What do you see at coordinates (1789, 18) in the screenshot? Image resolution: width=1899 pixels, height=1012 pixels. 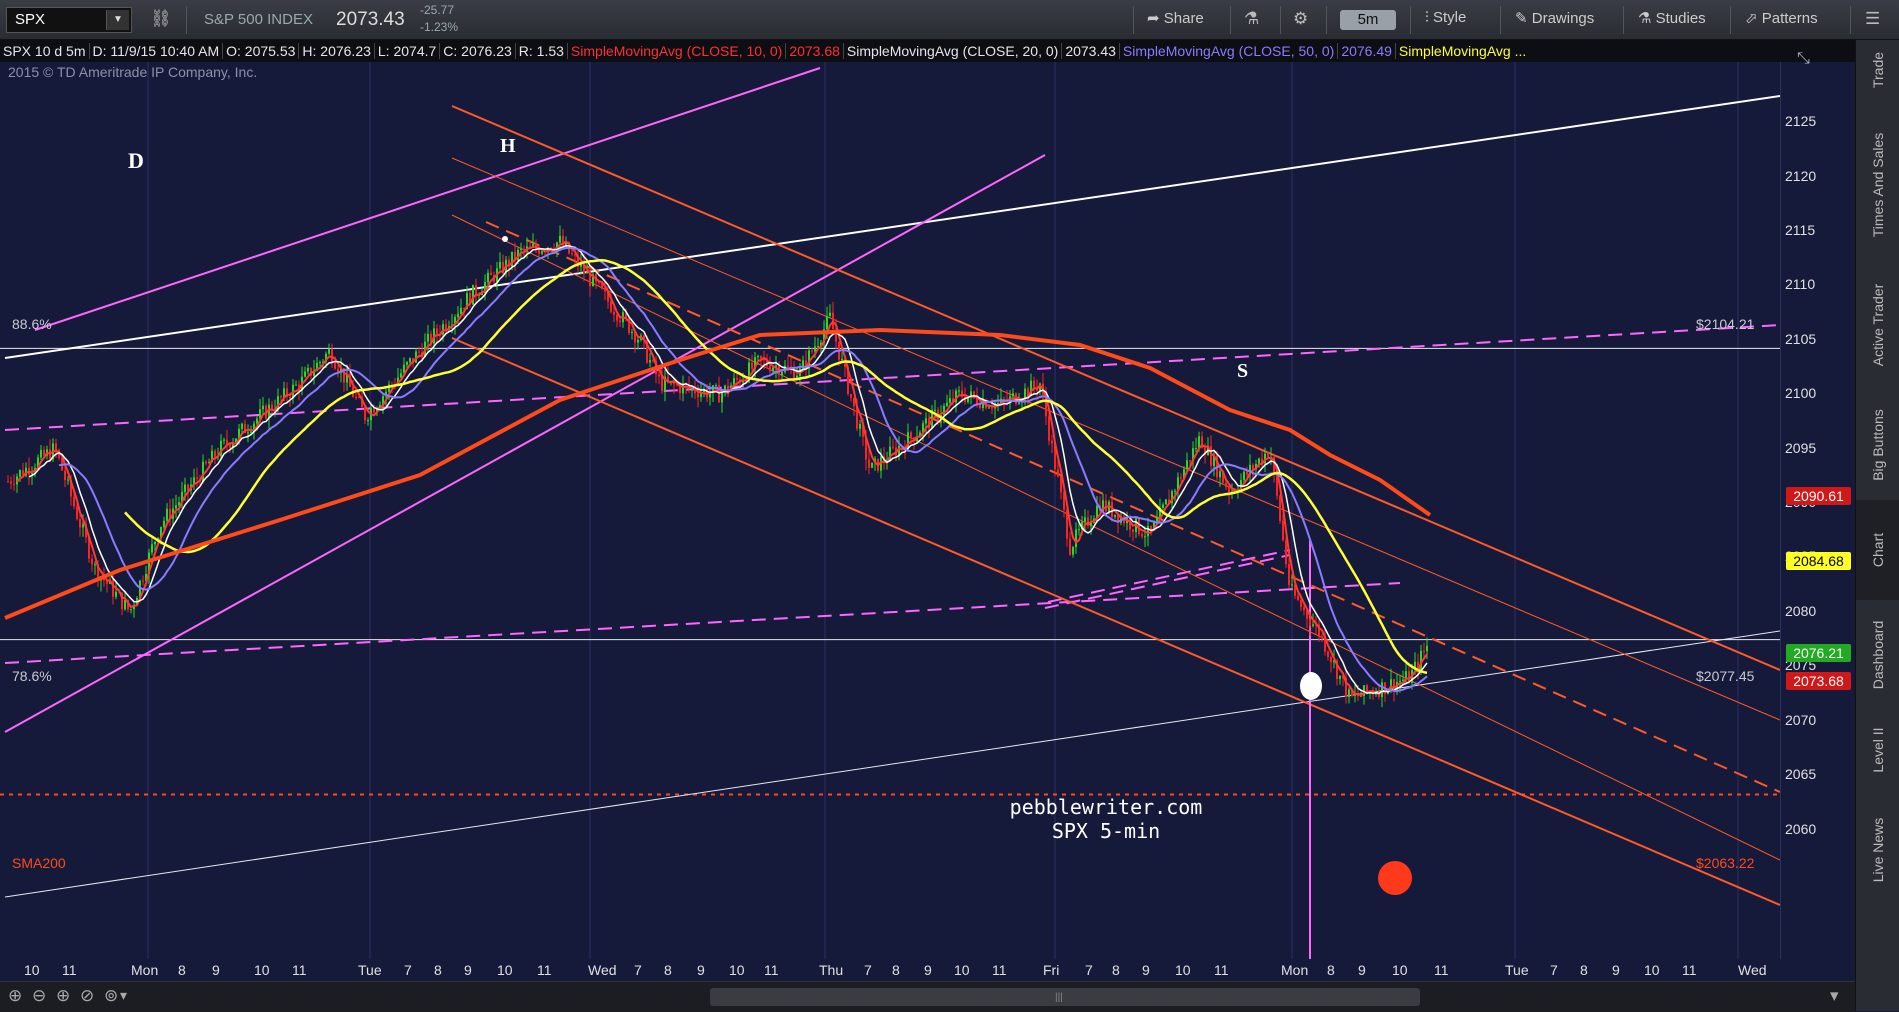 I see `patterns-label: Patterns` at bounding box center [1789, 18].